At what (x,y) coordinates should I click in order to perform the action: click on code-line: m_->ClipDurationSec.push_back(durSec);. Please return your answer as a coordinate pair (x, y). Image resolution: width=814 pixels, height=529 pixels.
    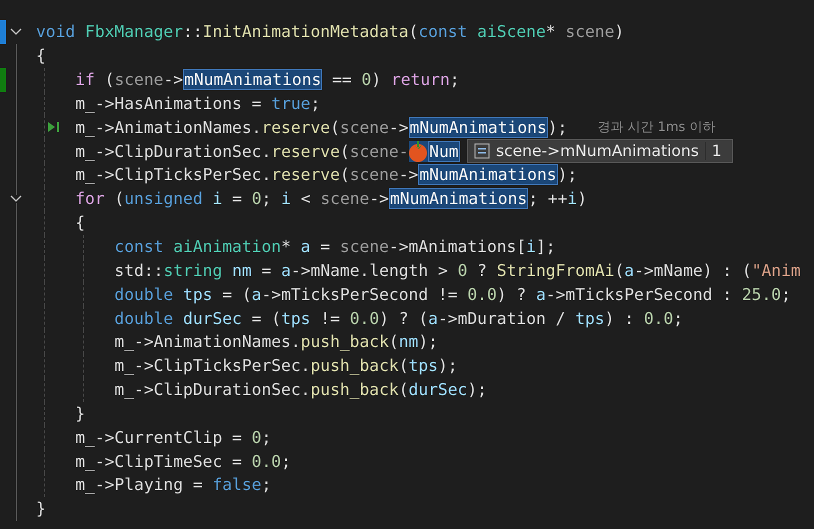
    Looking at the image, I should click on (261, 390).